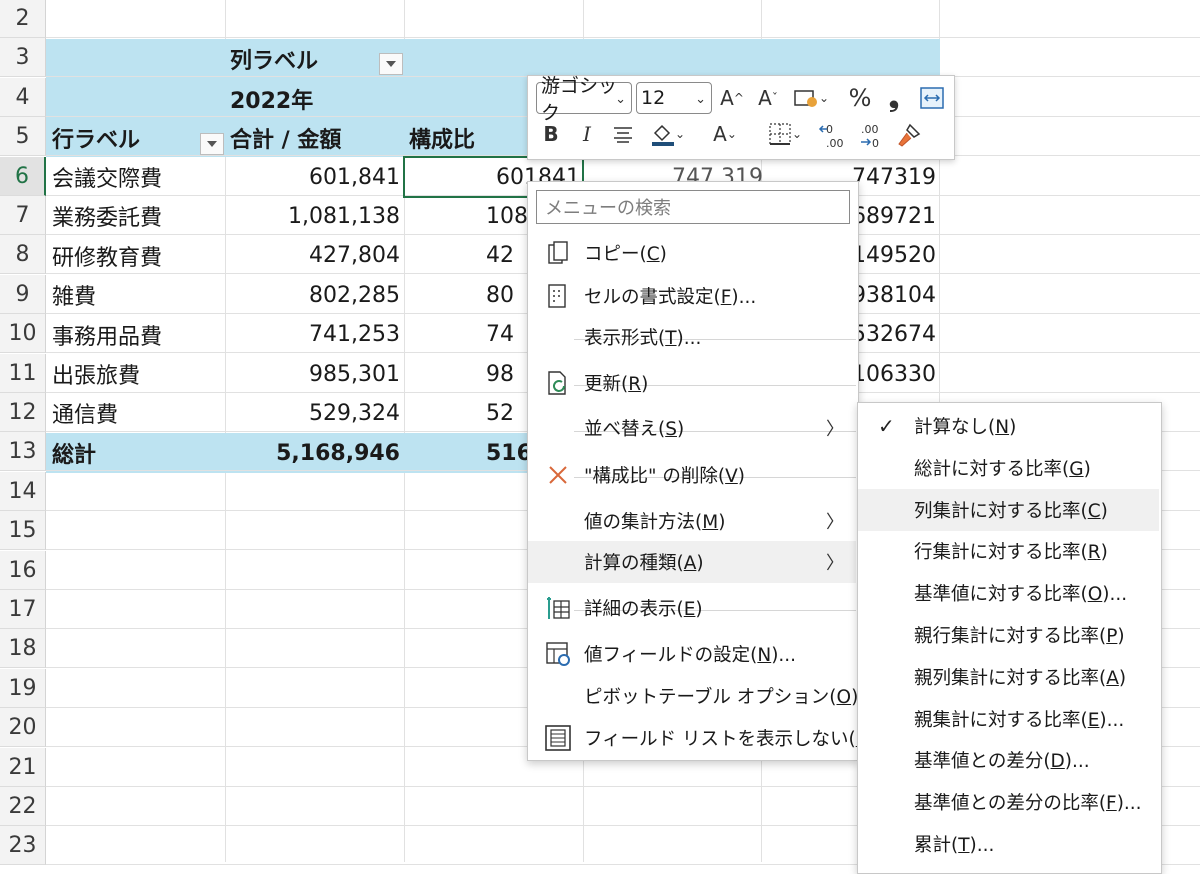  Describe the element at coordinates (692, 608) in the screenshot. I see `menu-item-show-details: 詳細の表示(E)` at that location.